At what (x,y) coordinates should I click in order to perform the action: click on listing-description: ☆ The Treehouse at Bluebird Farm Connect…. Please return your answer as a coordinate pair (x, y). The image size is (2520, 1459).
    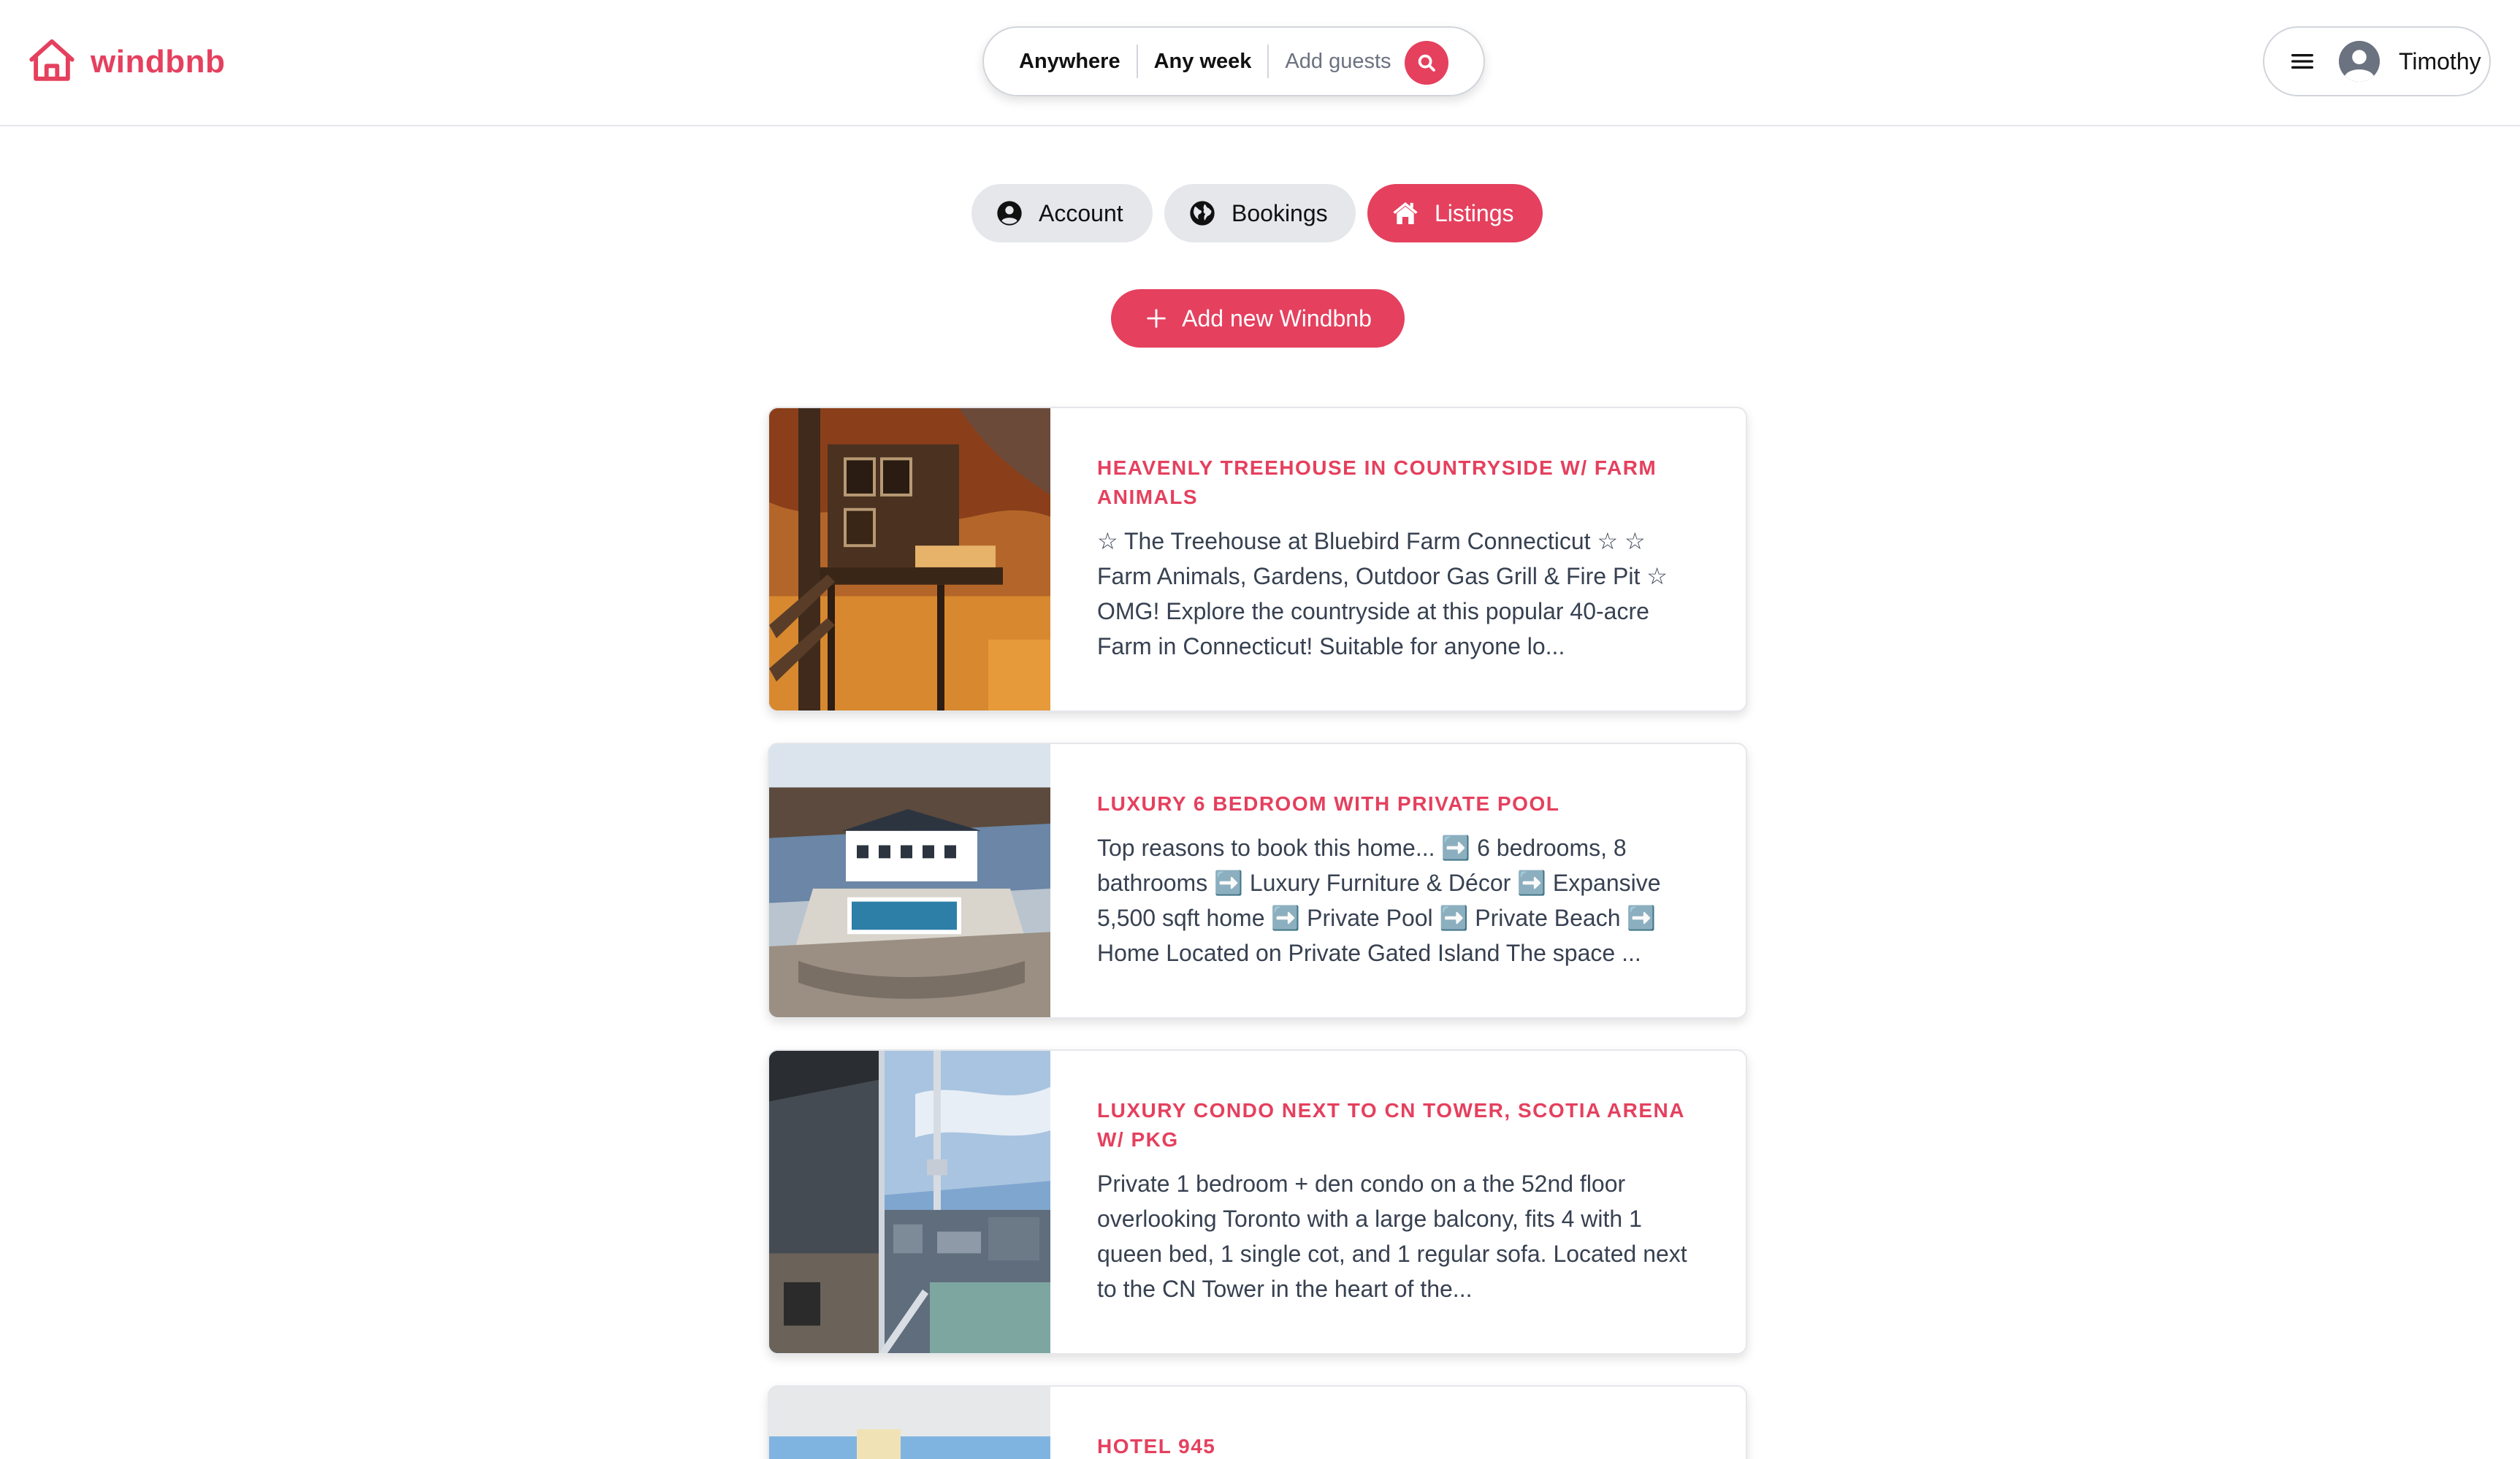
    Looking at the image, I should click on (1382, 593).